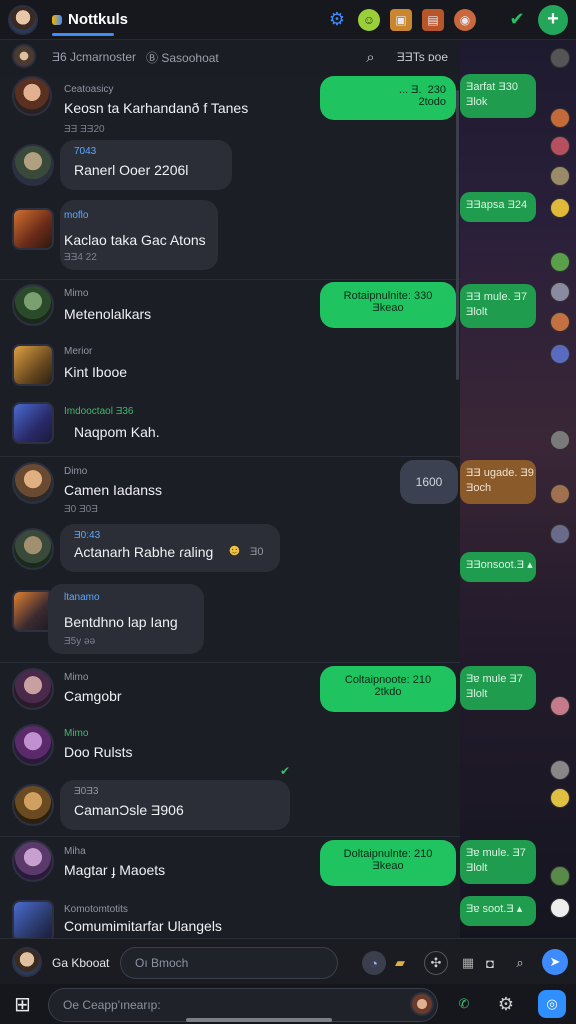  Describe the element at coordinates (243, 1005) in the screenshot. I see `message-input: Oe Ceapp'ınearıp:` at that location.